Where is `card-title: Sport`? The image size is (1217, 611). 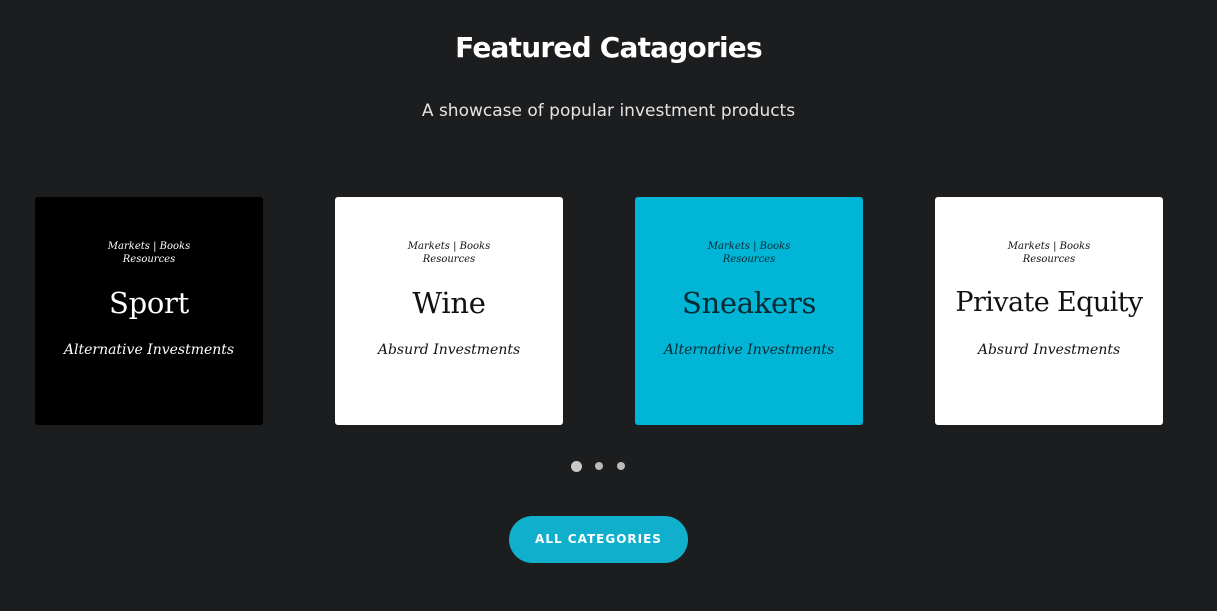 card-title: Sport is located at coordinates (149, 303).